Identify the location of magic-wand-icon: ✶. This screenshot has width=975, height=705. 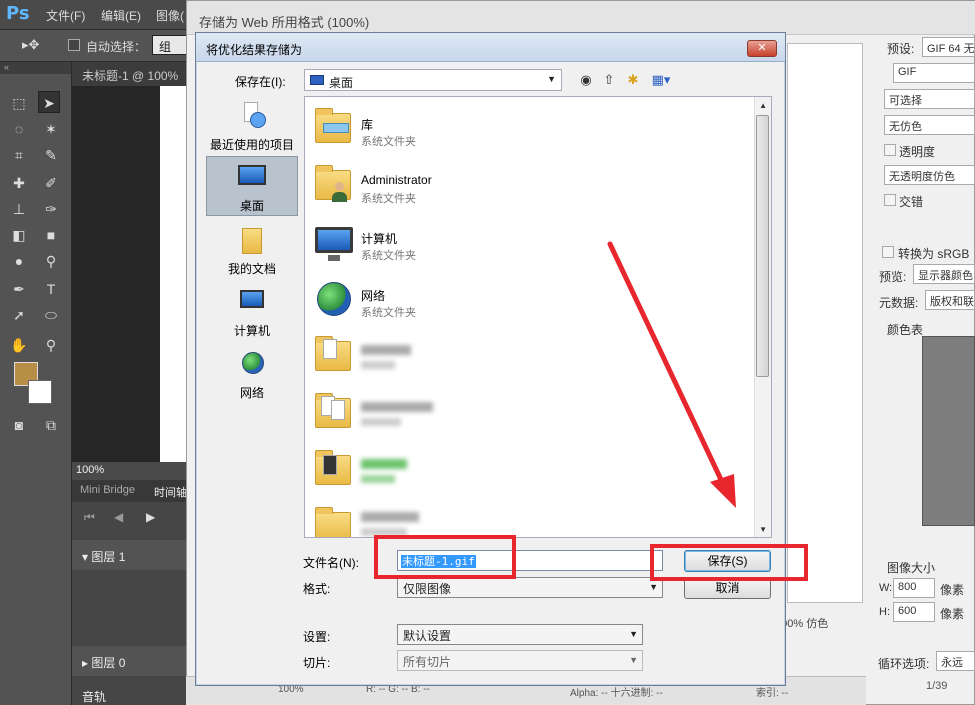
(51, 129).